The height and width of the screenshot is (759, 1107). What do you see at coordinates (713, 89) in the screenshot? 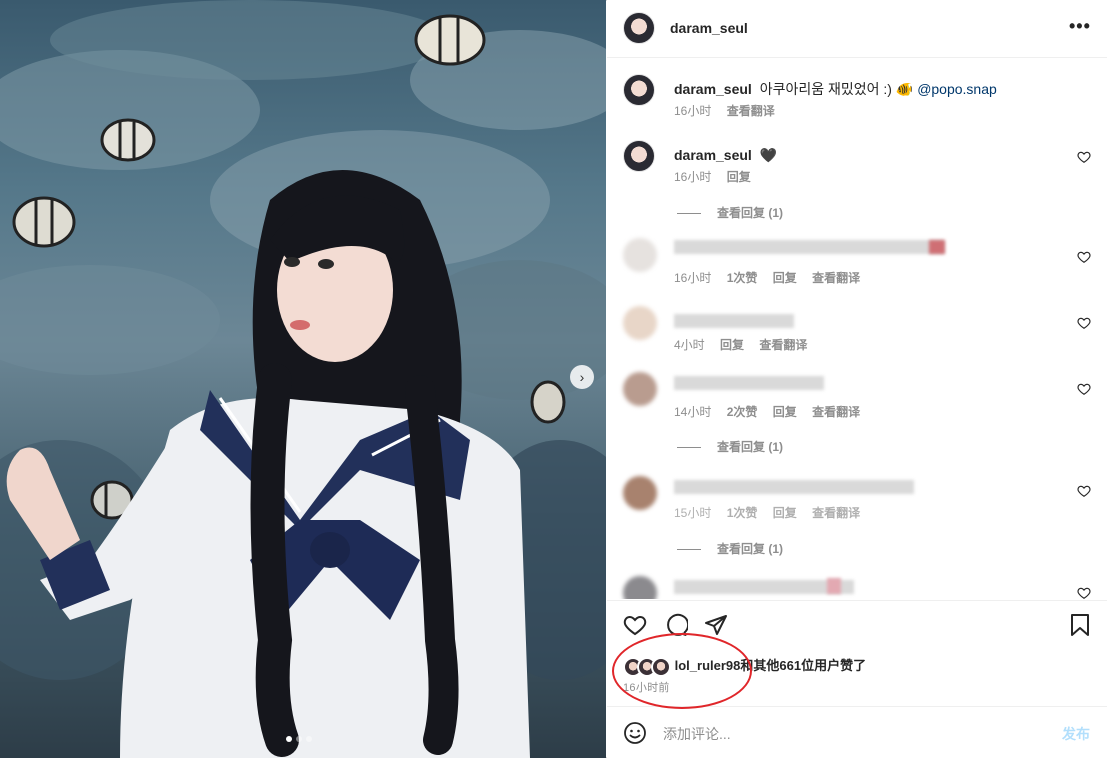
I see `caption-username: daram_seul` at bounding box center [713, 89].